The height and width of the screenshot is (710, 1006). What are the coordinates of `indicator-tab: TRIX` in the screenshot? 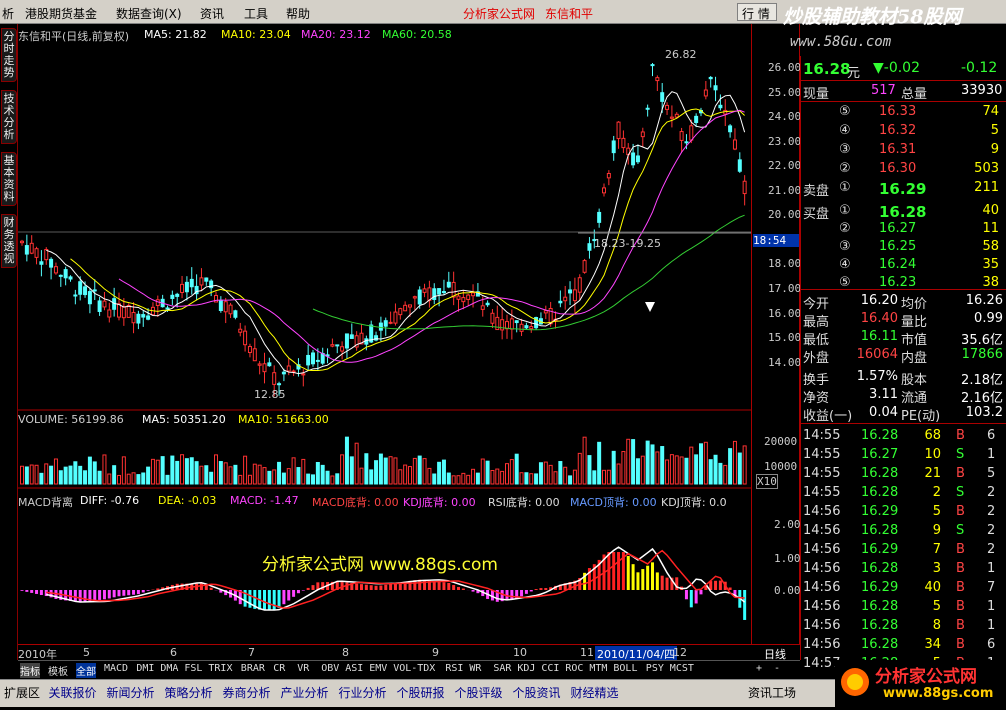 It's located at (220, 668).